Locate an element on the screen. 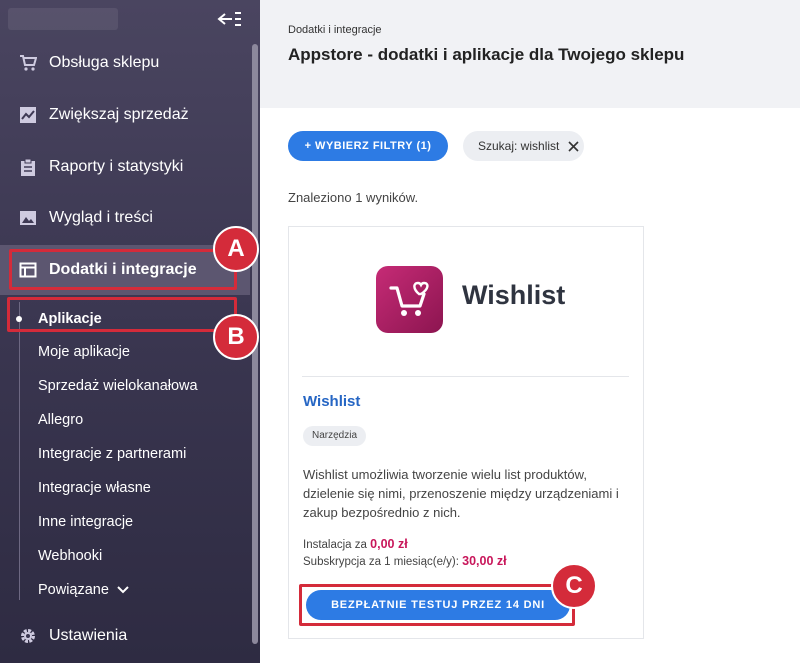 The height and width of the screenshot is (663, 800). install-price-line: Instalacja za 0,00 zł is located at coordinates (355, 544).